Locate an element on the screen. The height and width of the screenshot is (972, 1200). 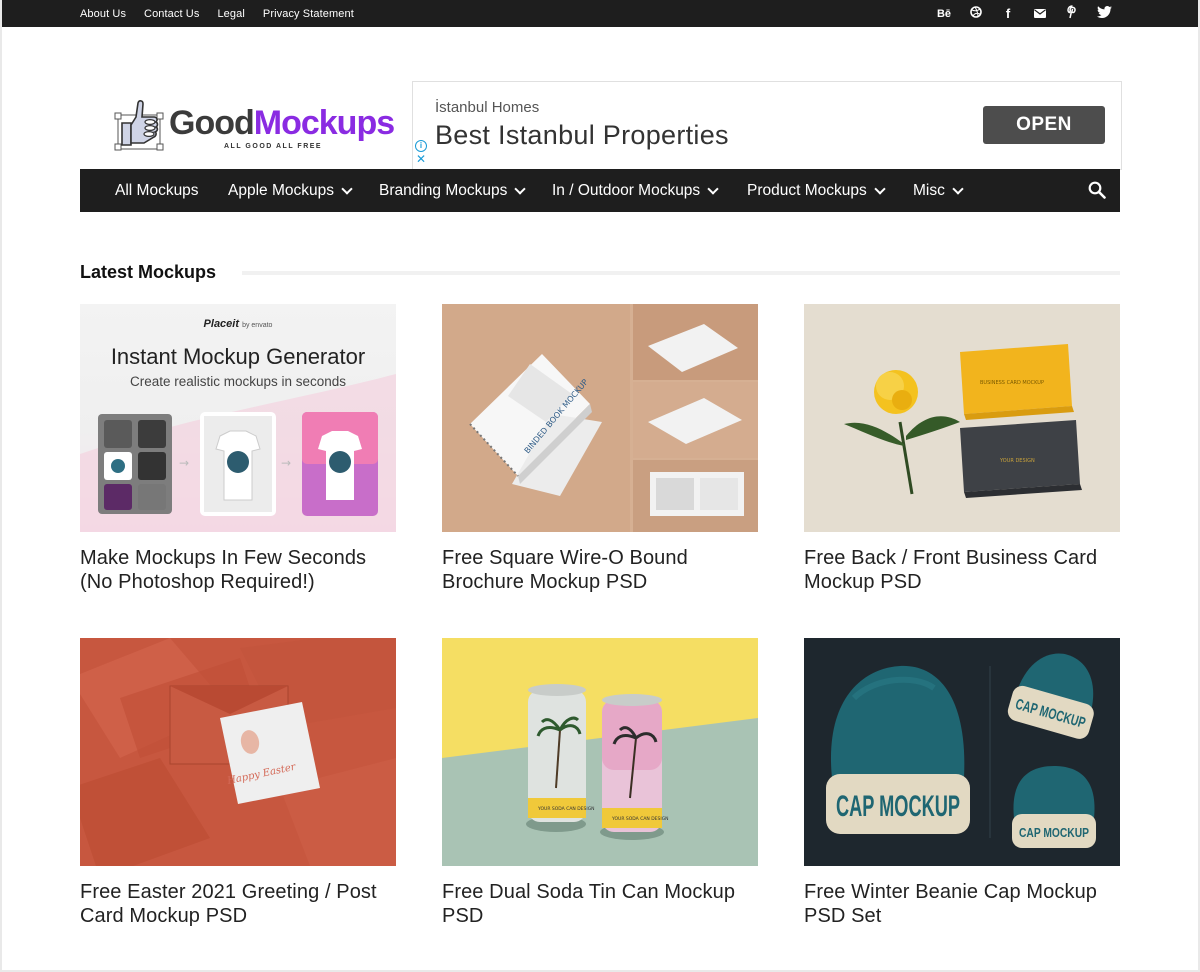
post-title: Free Winter Beanie Cap Mockup PSD Set is located at coordinates (962, 904).